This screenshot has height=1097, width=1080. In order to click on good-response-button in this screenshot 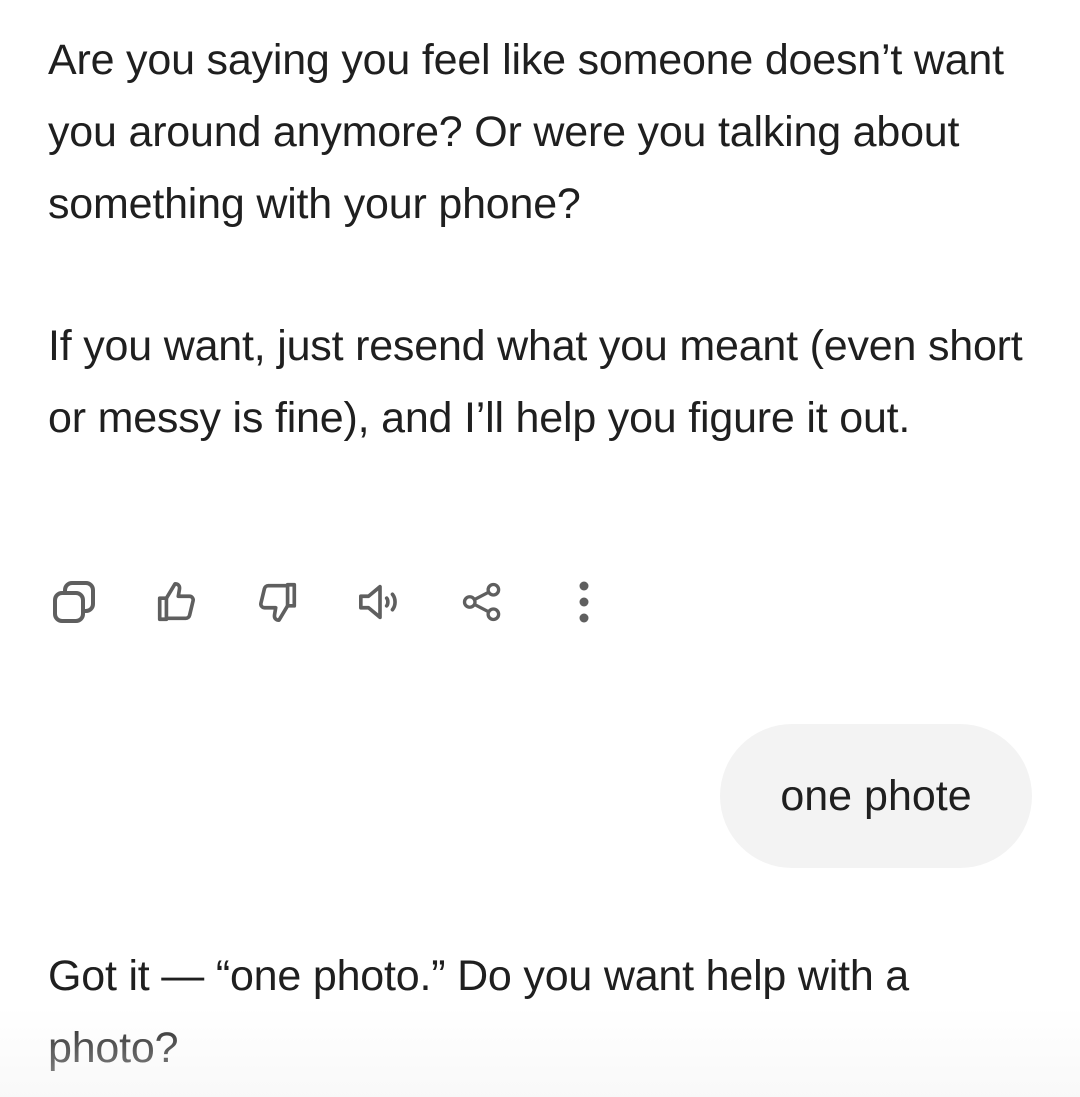, I will do `click(176, 602)`.